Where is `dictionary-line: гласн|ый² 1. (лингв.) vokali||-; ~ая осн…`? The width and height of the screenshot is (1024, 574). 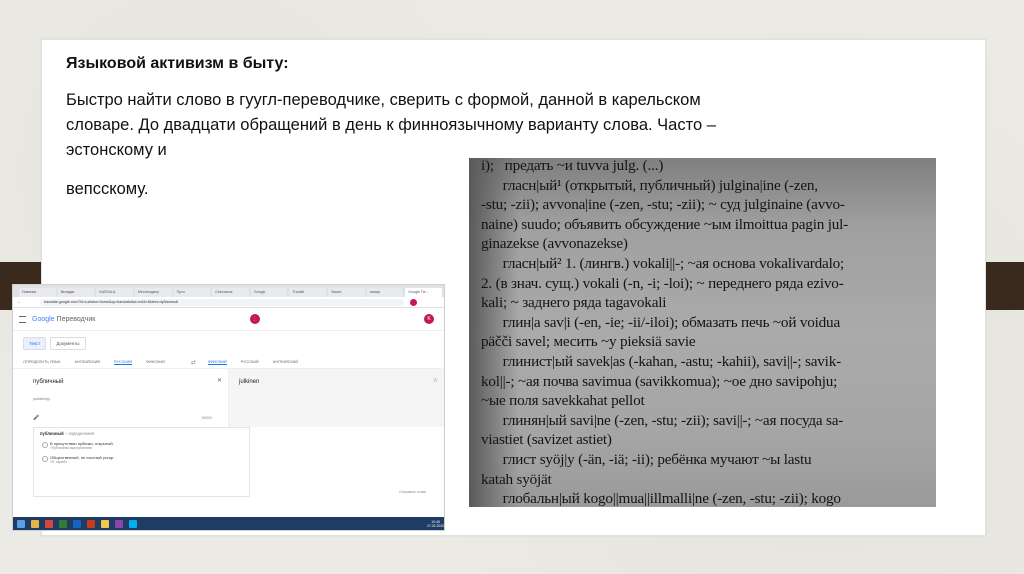
dictionary-line: гласн|ый² 1. (лингв.) vokali||-; ~ая осн… is located at coordinates (663, 263).